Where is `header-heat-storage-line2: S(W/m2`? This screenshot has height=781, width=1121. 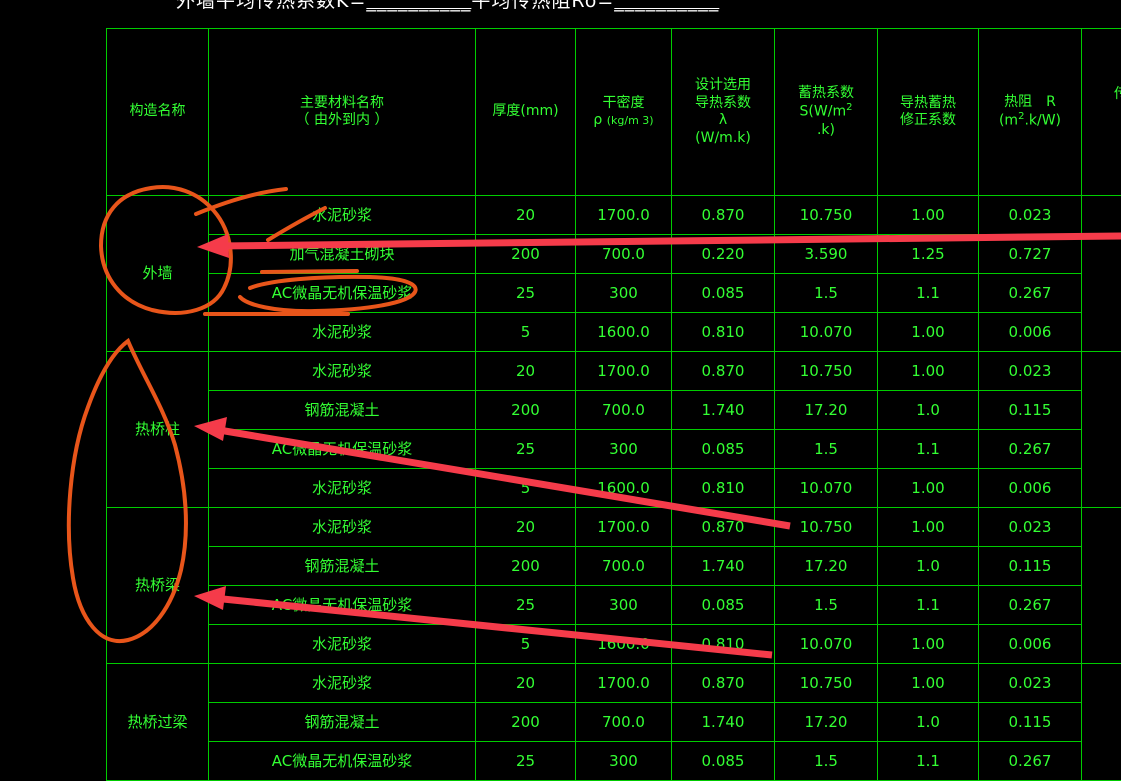
header-heat-storage-line2: S(W/m2 is located at coordinates (826, 111).